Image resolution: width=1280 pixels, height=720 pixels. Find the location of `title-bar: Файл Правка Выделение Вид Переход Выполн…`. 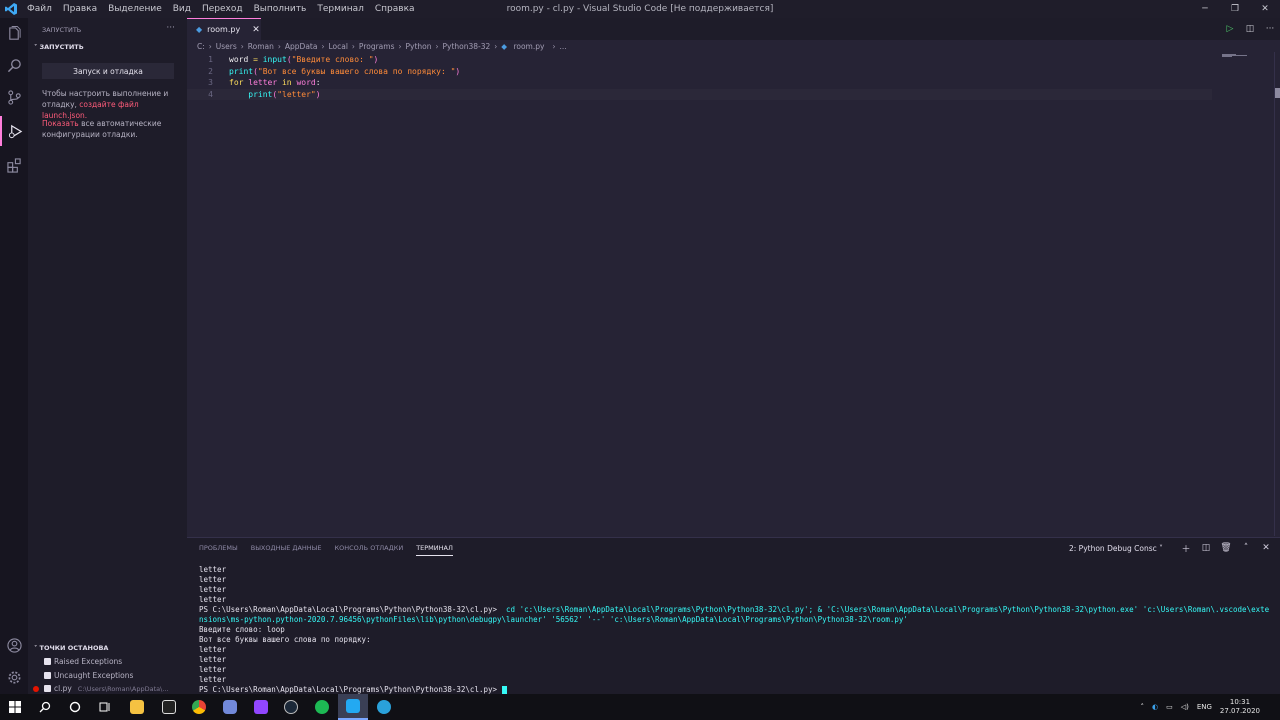

title-bar: Файл Правка Выделение Вид Переход Выполн… is located at coordinates (640, 9).